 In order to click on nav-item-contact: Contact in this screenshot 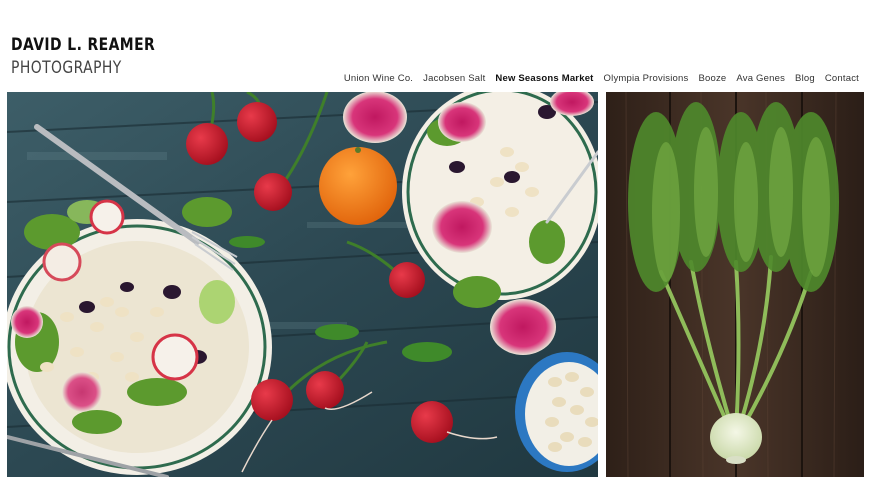, I will do `click(842, 78)`.